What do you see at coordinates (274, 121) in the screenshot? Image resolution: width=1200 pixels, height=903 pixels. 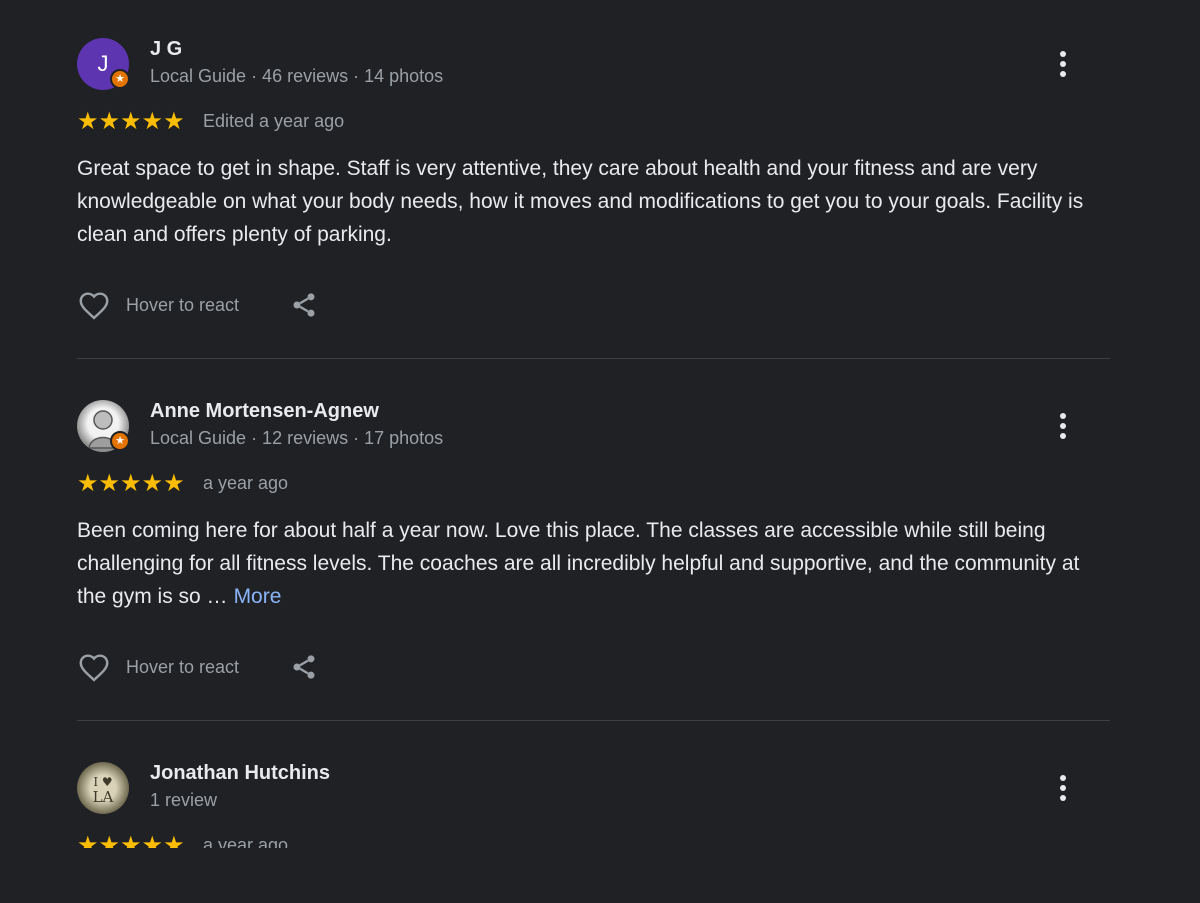 I see `review-time: Edited a year ago` at bounding box center [274, 121].